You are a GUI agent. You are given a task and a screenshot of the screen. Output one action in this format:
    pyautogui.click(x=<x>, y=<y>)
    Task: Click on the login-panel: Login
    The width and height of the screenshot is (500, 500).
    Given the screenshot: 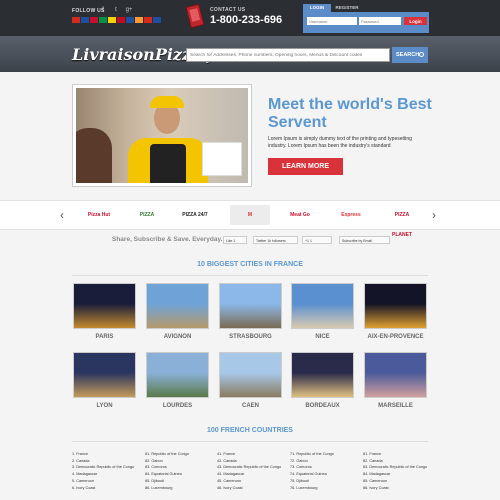 What is the action you would take?
    pyautogui.click(x=366, y=22)
    